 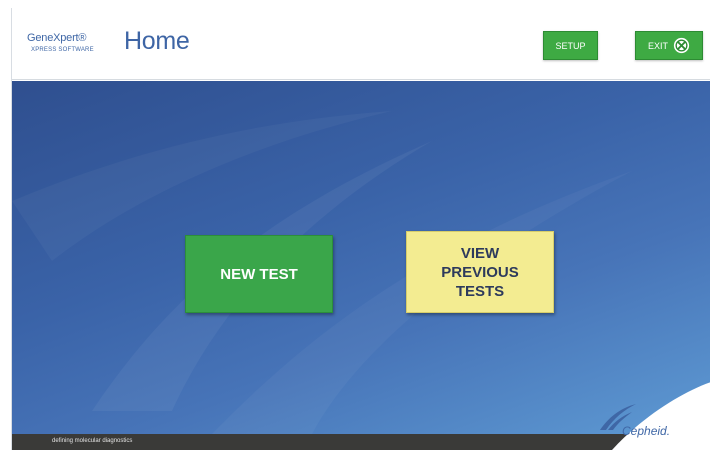 I want to click on setup-button: SETUP, so click(x=570, y=45).